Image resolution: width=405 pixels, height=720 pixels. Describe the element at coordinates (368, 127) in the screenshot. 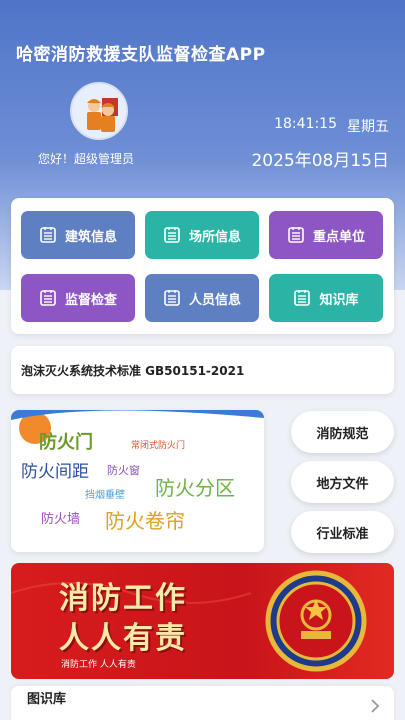

I see `weekday-text: 星期五` at that location.